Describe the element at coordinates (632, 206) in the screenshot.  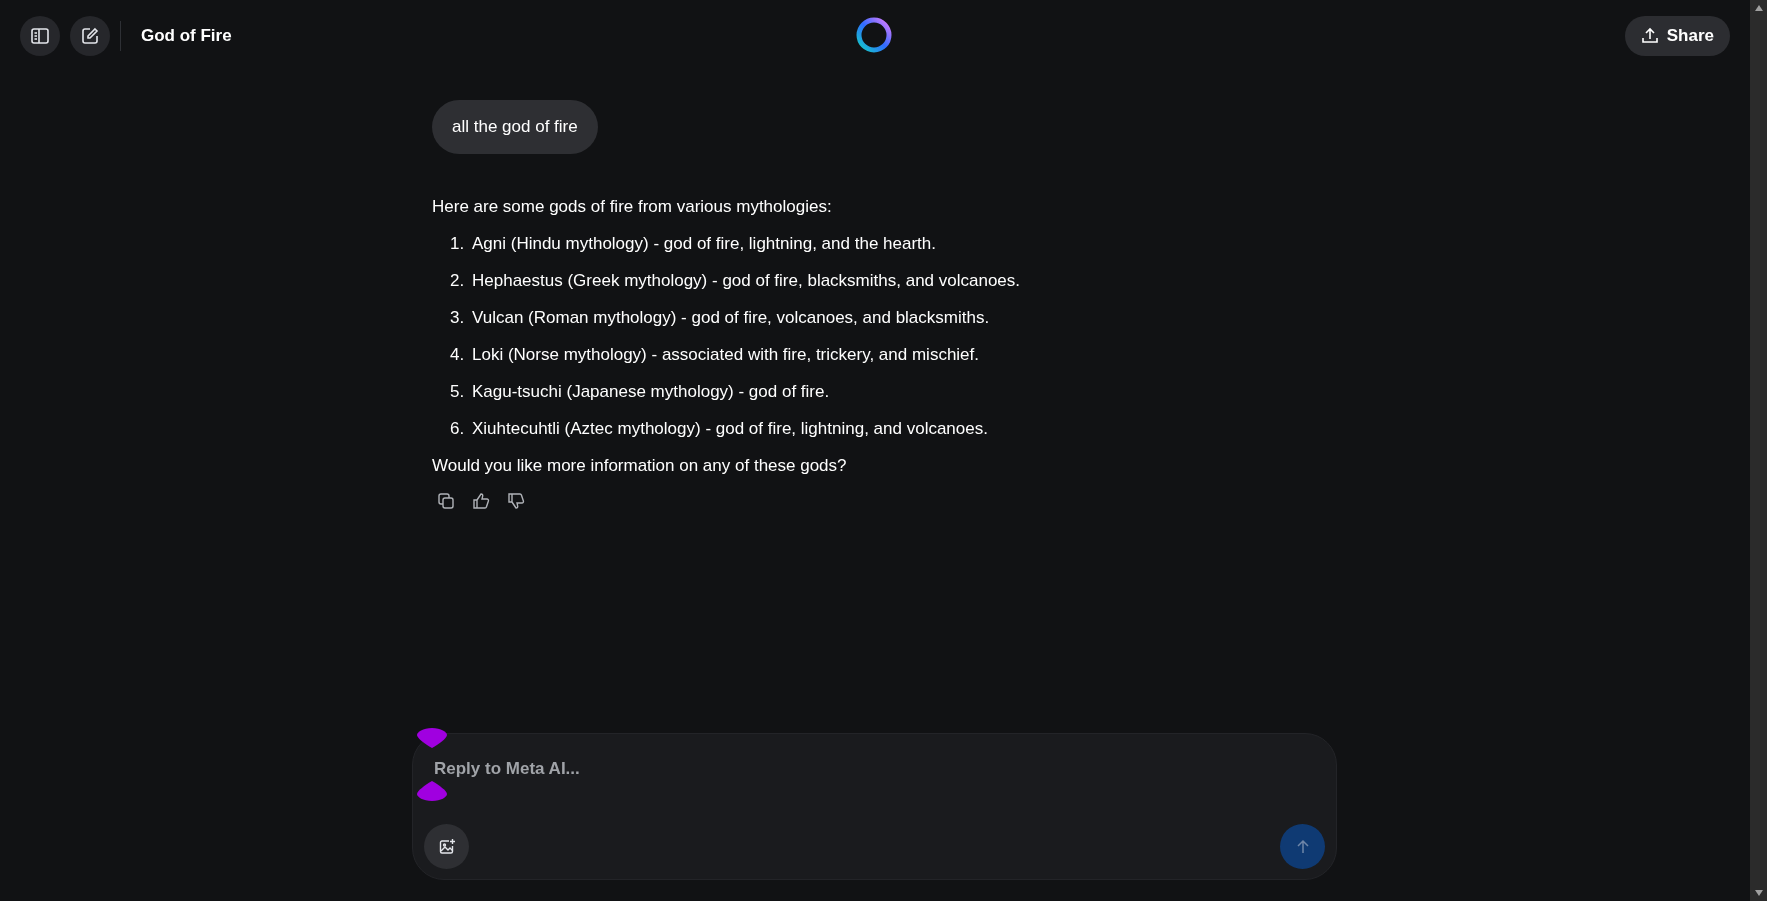
I see `reply-paragraph: Here are some gods of fire from various mythologies:` at that location.